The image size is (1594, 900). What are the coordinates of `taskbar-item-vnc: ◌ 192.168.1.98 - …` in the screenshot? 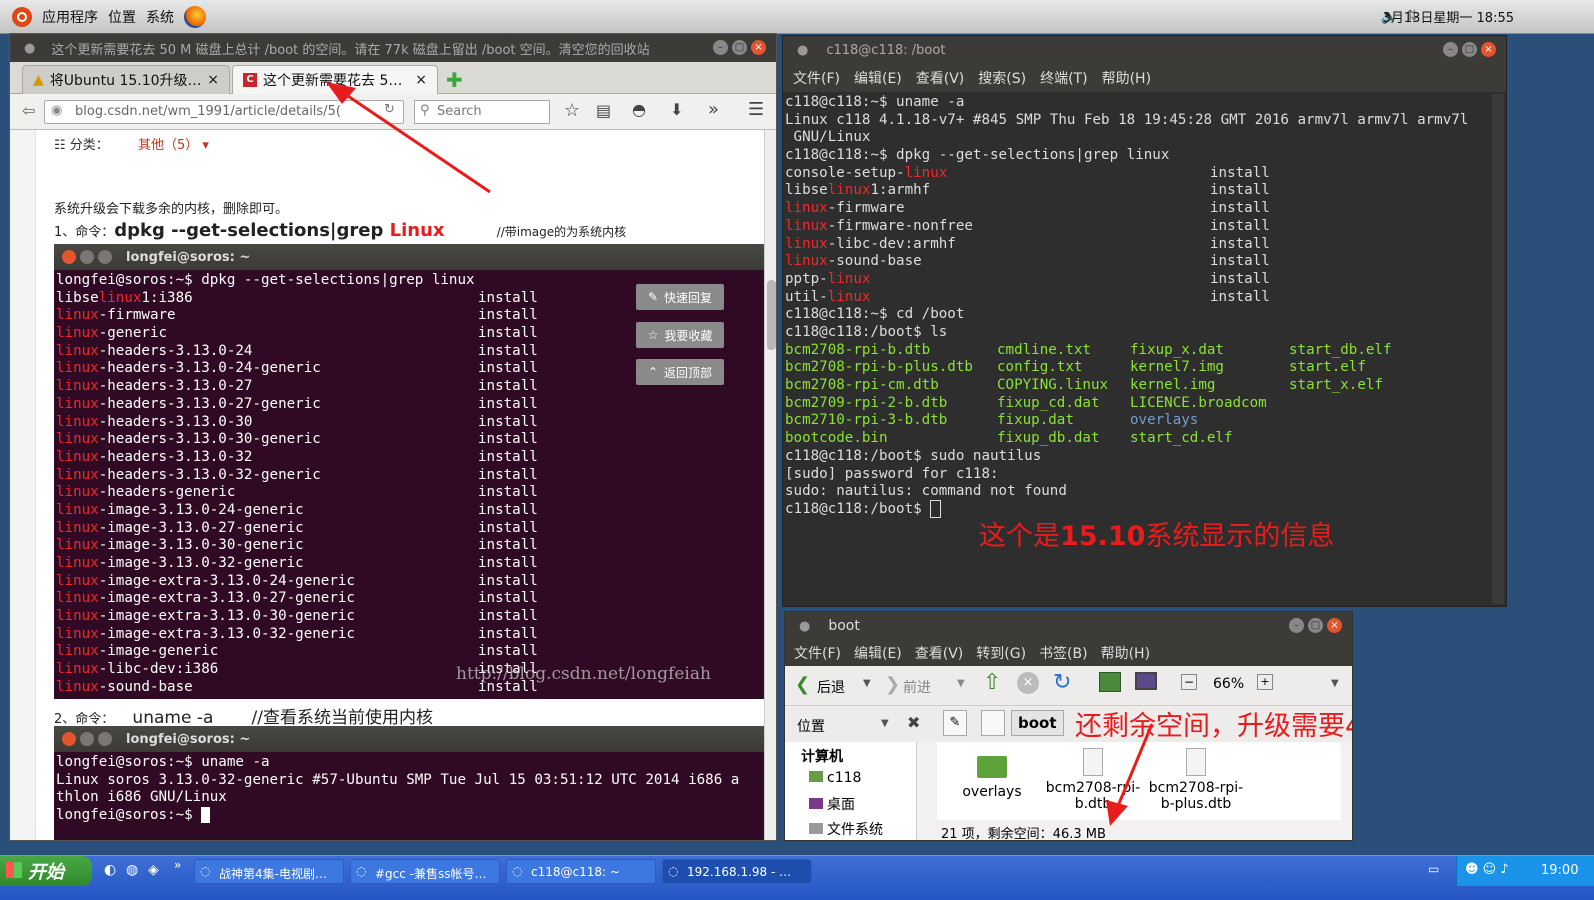 It's located at (737, 871).